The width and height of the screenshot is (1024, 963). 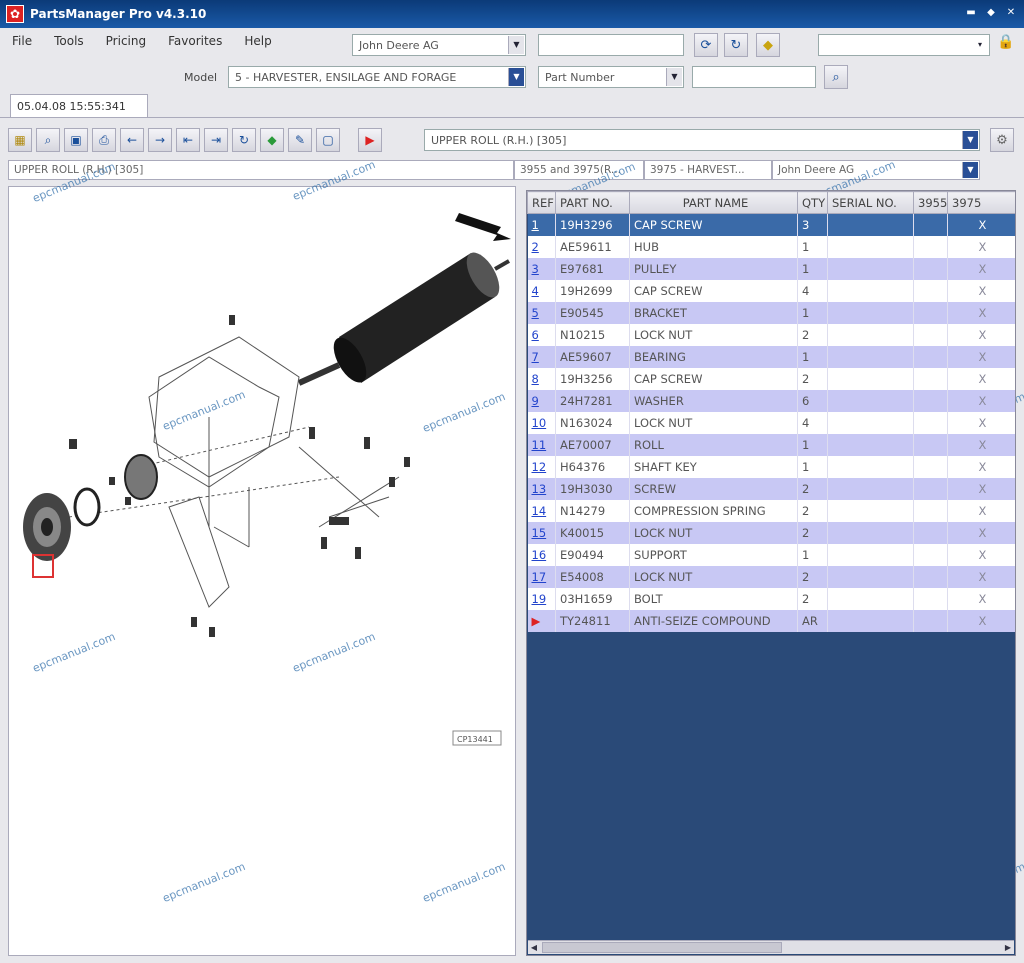 What do you see at coordinates (771, 510) in the screenshot?
I see `table-row: 14 N14279 COMPRESSION SPRING 2 X` at bounding box center [771, 510].